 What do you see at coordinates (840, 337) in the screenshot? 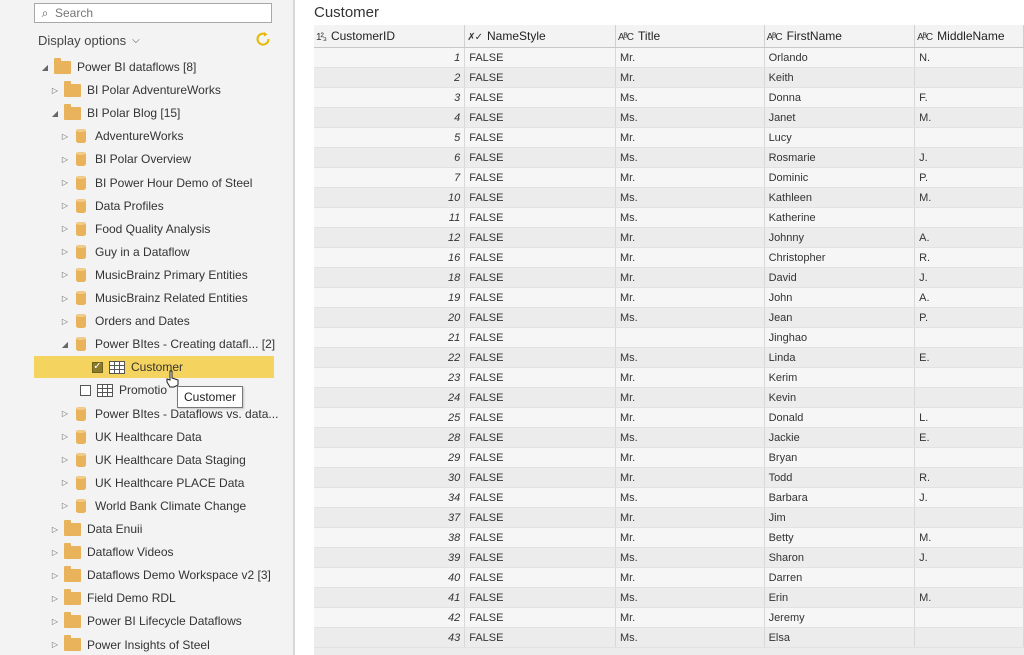
I see `table-cell: Jinghao` at bounding box center [840, 337].